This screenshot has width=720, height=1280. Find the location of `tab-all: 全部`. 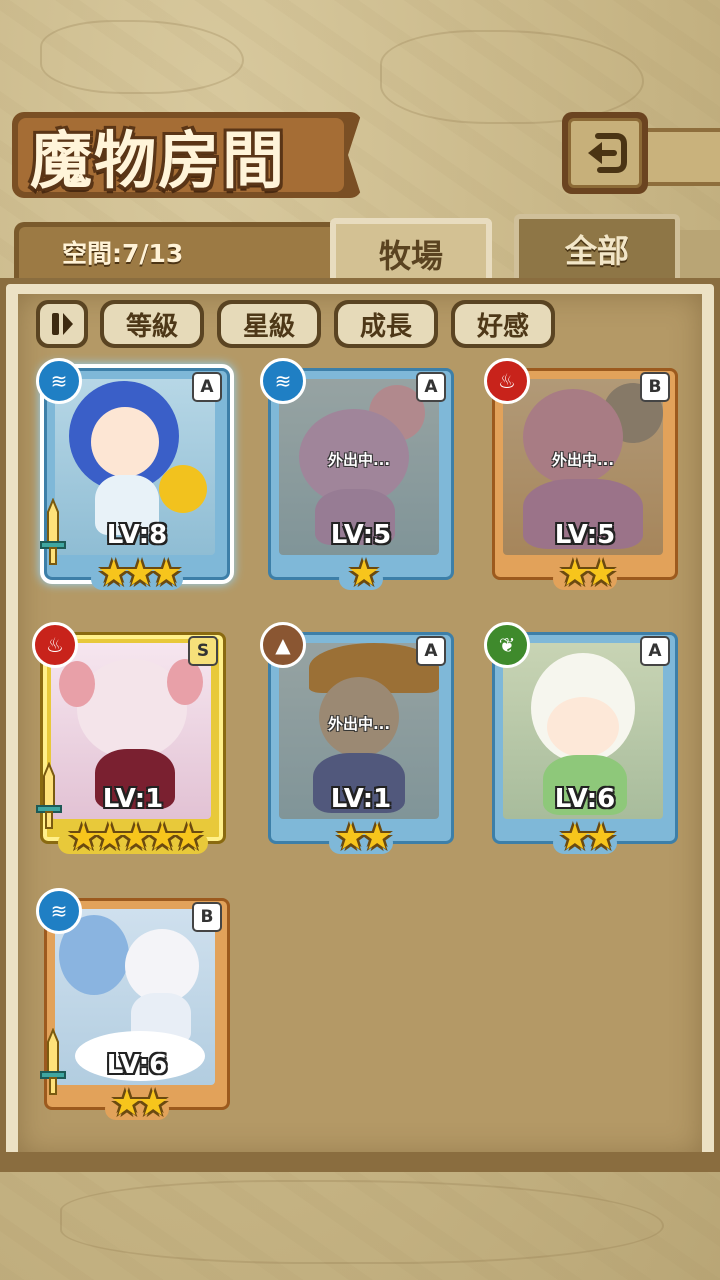

tab-all: 全部 is located at coordinates (597, 246).